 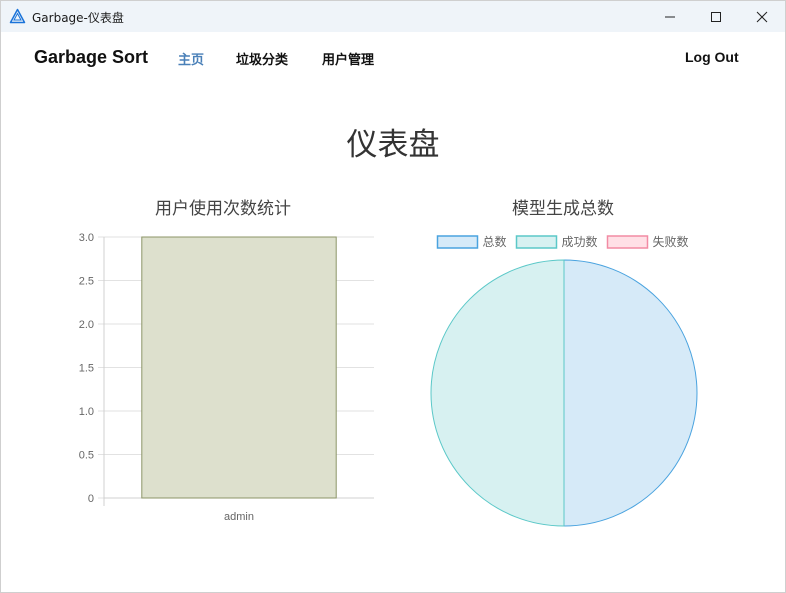 I want to click on window-titlebar: Garbage-仪表盘, so click(x=393, y=16).